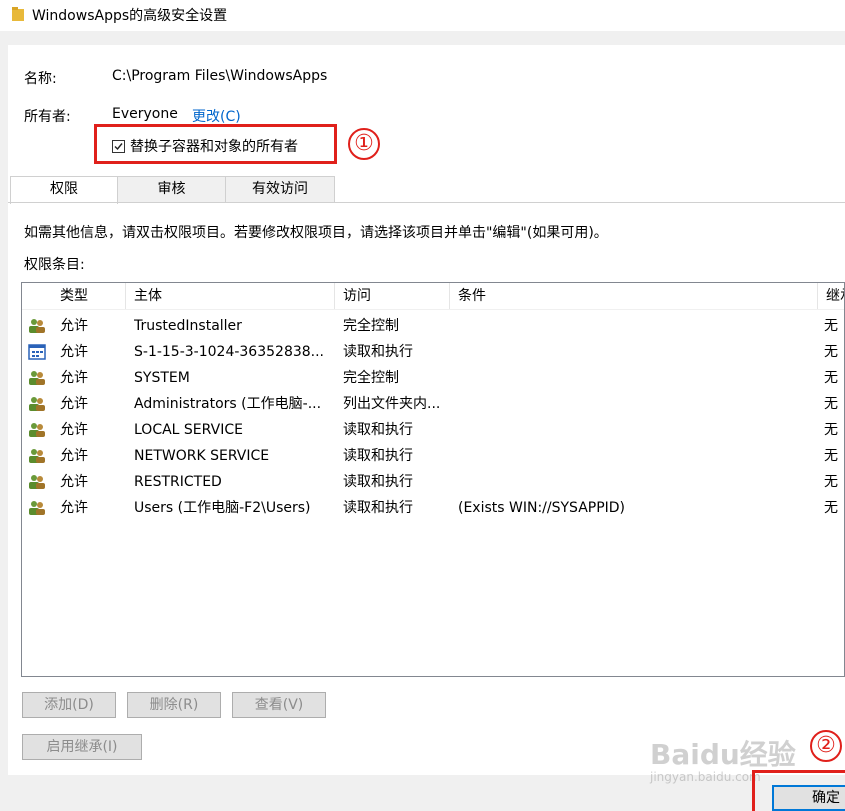 This screenshot has height=811, width=845. What do you see at coordinates (89, 296) in the screenshot?
I see `column-header-type: 类型` at bounding box center [89, 296].